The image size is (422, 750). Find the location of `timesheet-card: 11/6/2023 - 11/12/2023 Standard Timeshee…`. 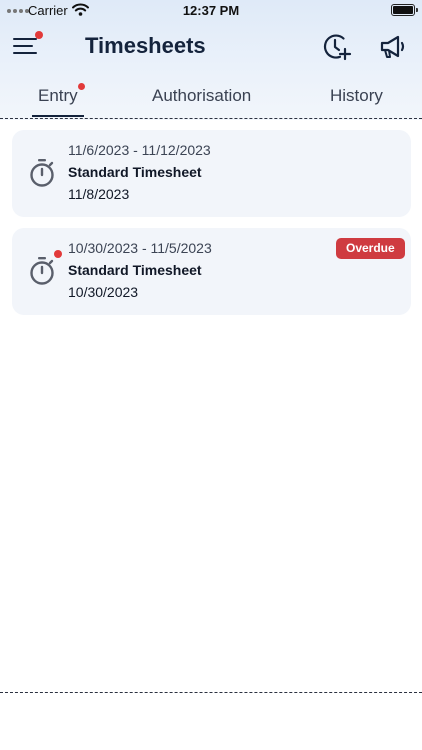

timesheet-card: 11/6/2023 - 11/12/2023 Standard Timeshee… is located at coordinates (211, 173).